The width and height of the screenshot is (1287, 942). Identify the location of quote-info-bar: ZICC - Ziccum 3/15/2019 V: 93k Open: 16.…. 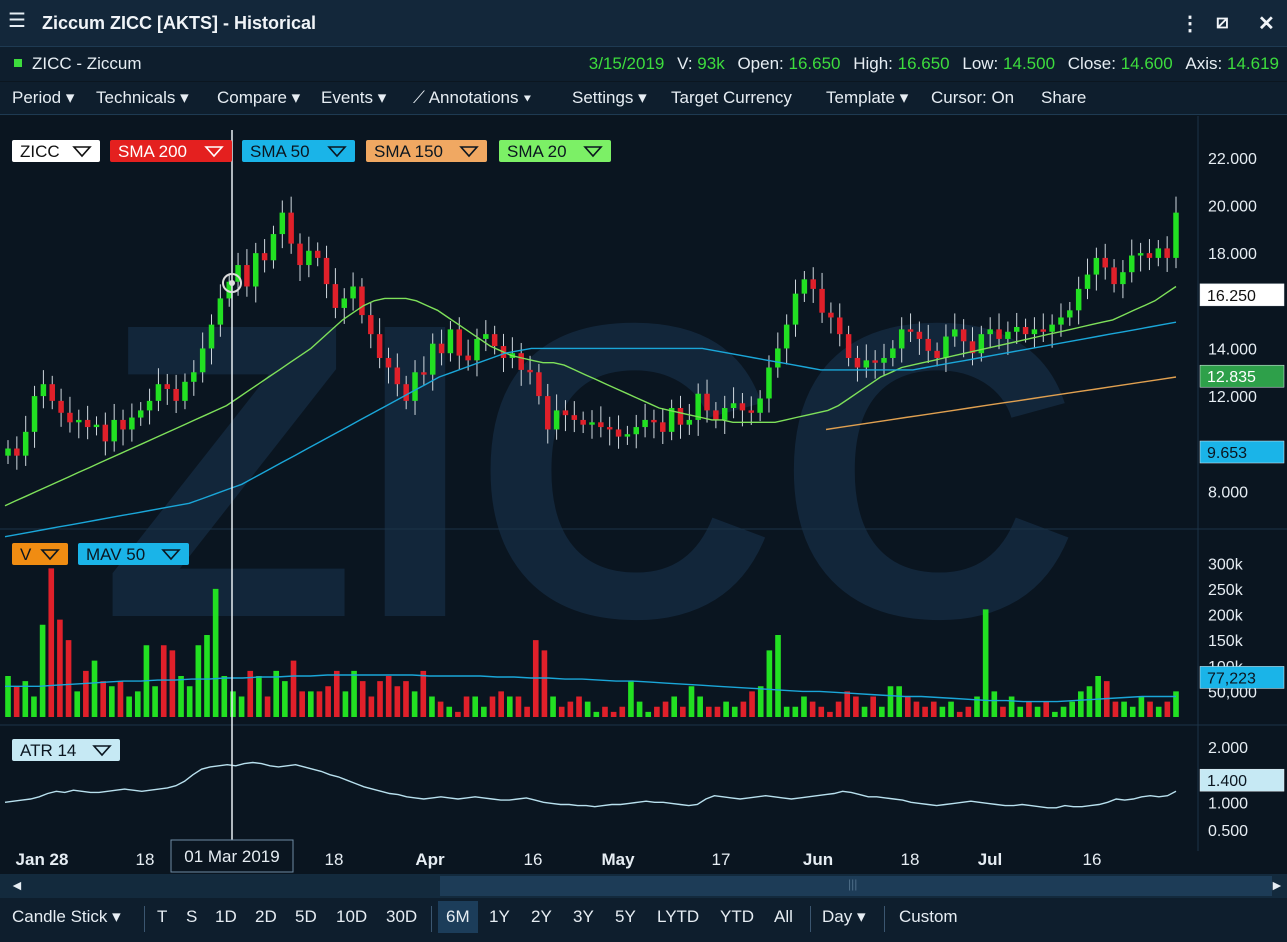
(643, 64).